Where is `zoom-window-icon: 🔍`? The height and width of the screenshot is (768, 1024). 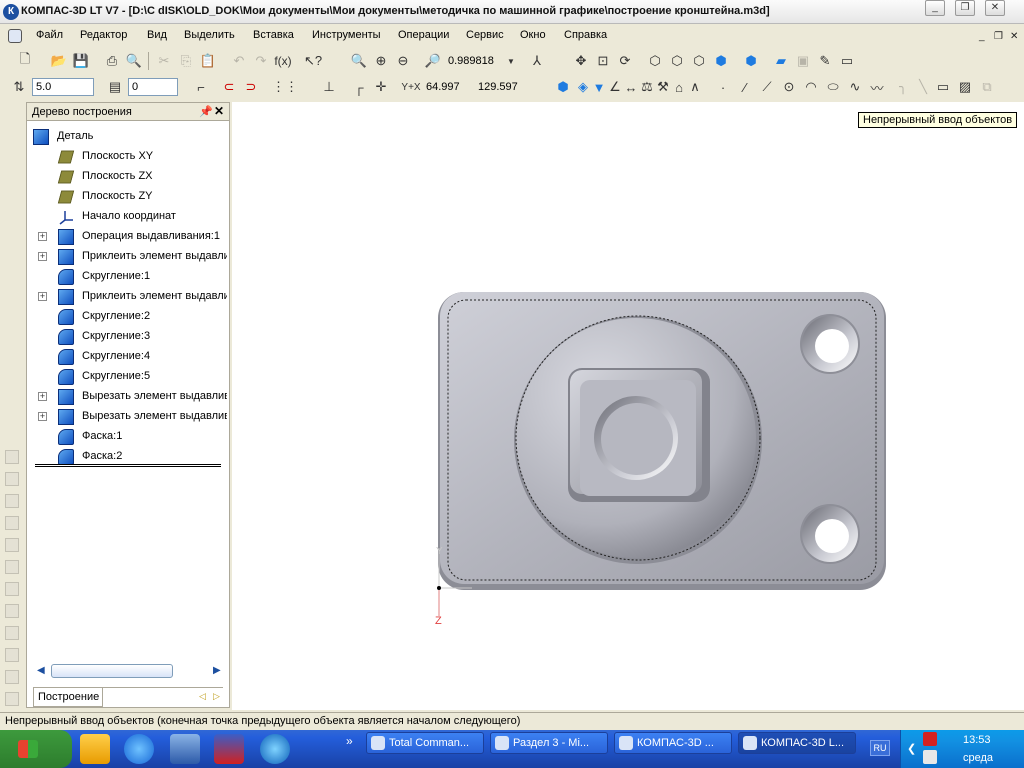
zoom-window-icon: 🔍 is located at coordinates (359, 61).